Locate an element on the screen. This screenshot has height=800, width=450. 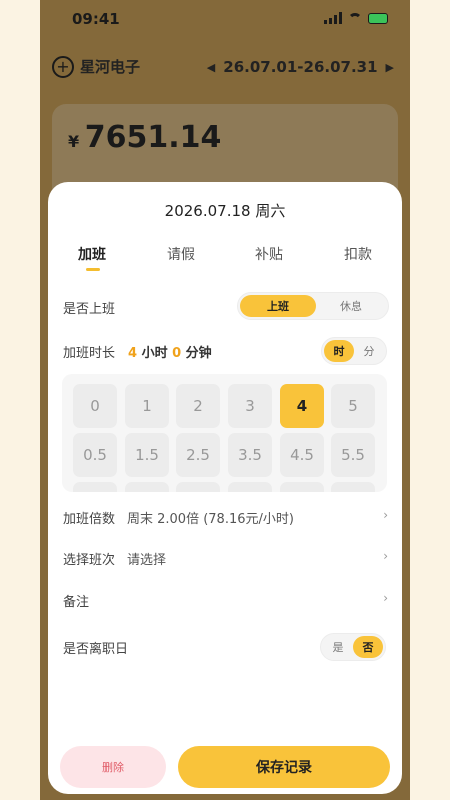
status-time: 09:41 is located at coordinates (96, 19).